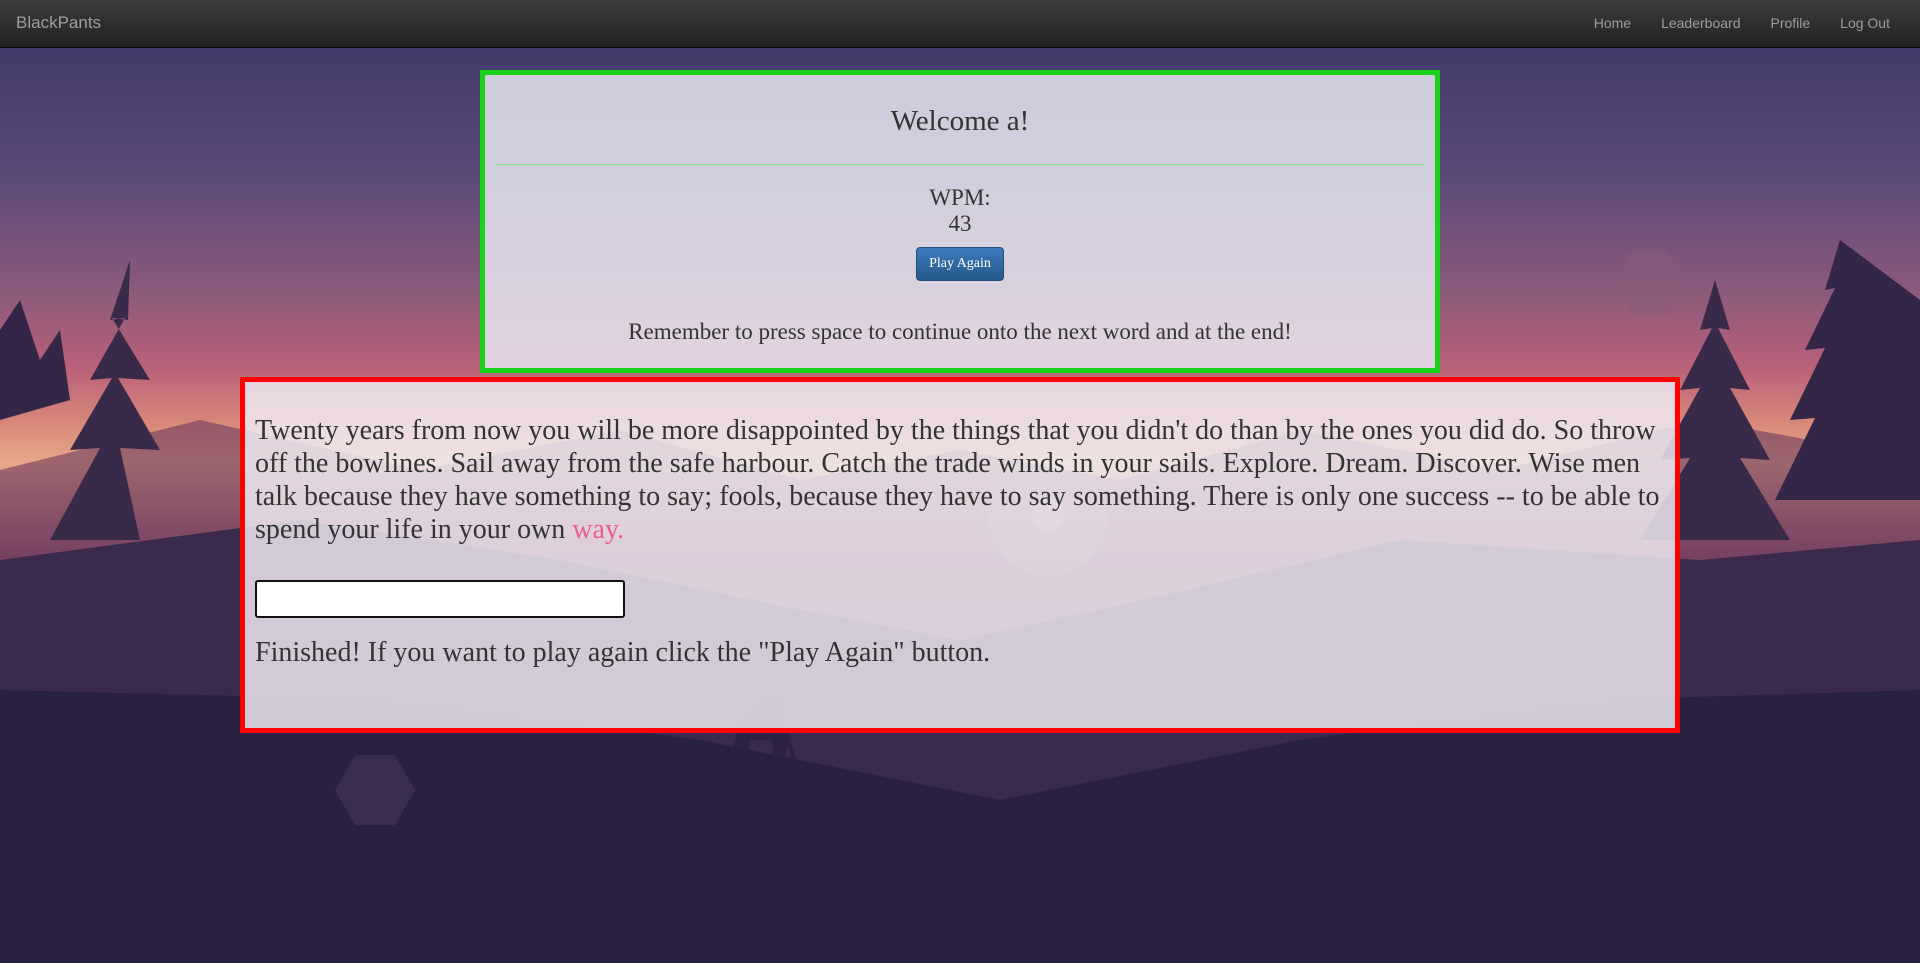  I want to click on passage-current-word: way., so click(598, 529).